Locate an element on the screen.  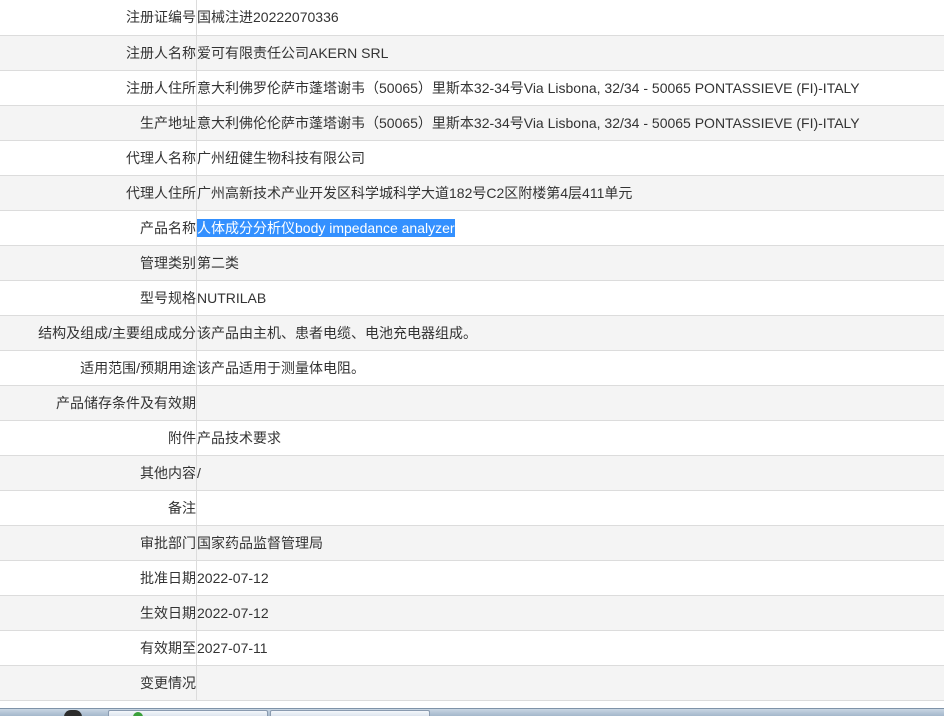
browser-icon is located at coordinates (138, 714).